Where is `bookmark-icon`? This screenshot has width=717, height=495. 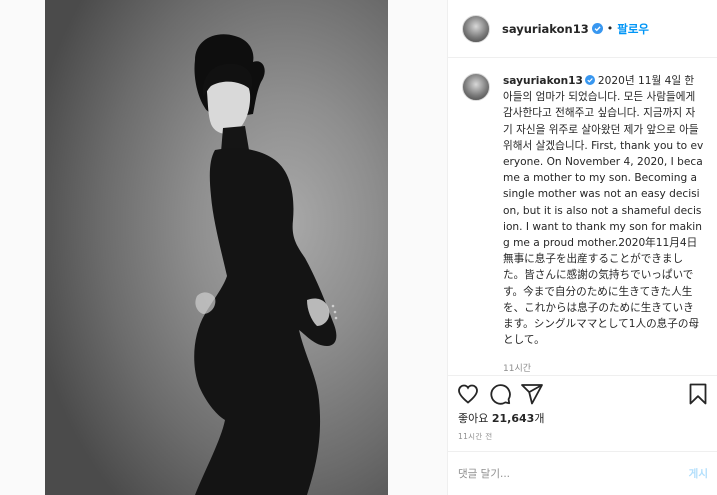 bookmark-icon is located at coordinates (698, 394).